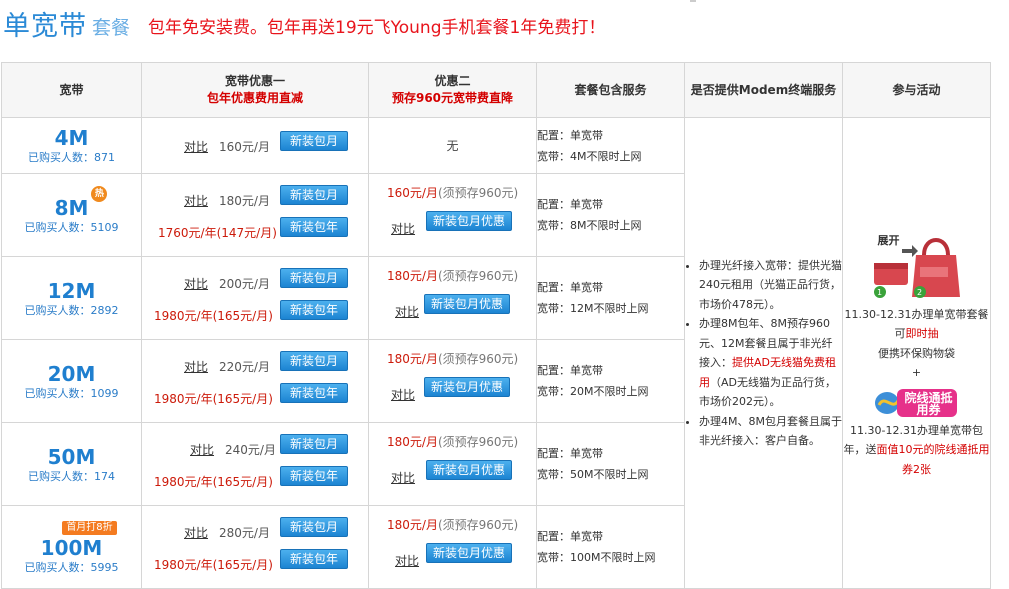 This screenshot has height=589, width=1009. Describe the element at coordinates (255, 90) in the screenshot. I see `col-offer1: 宽带优惠一 包年优惠费用直减` at that location.